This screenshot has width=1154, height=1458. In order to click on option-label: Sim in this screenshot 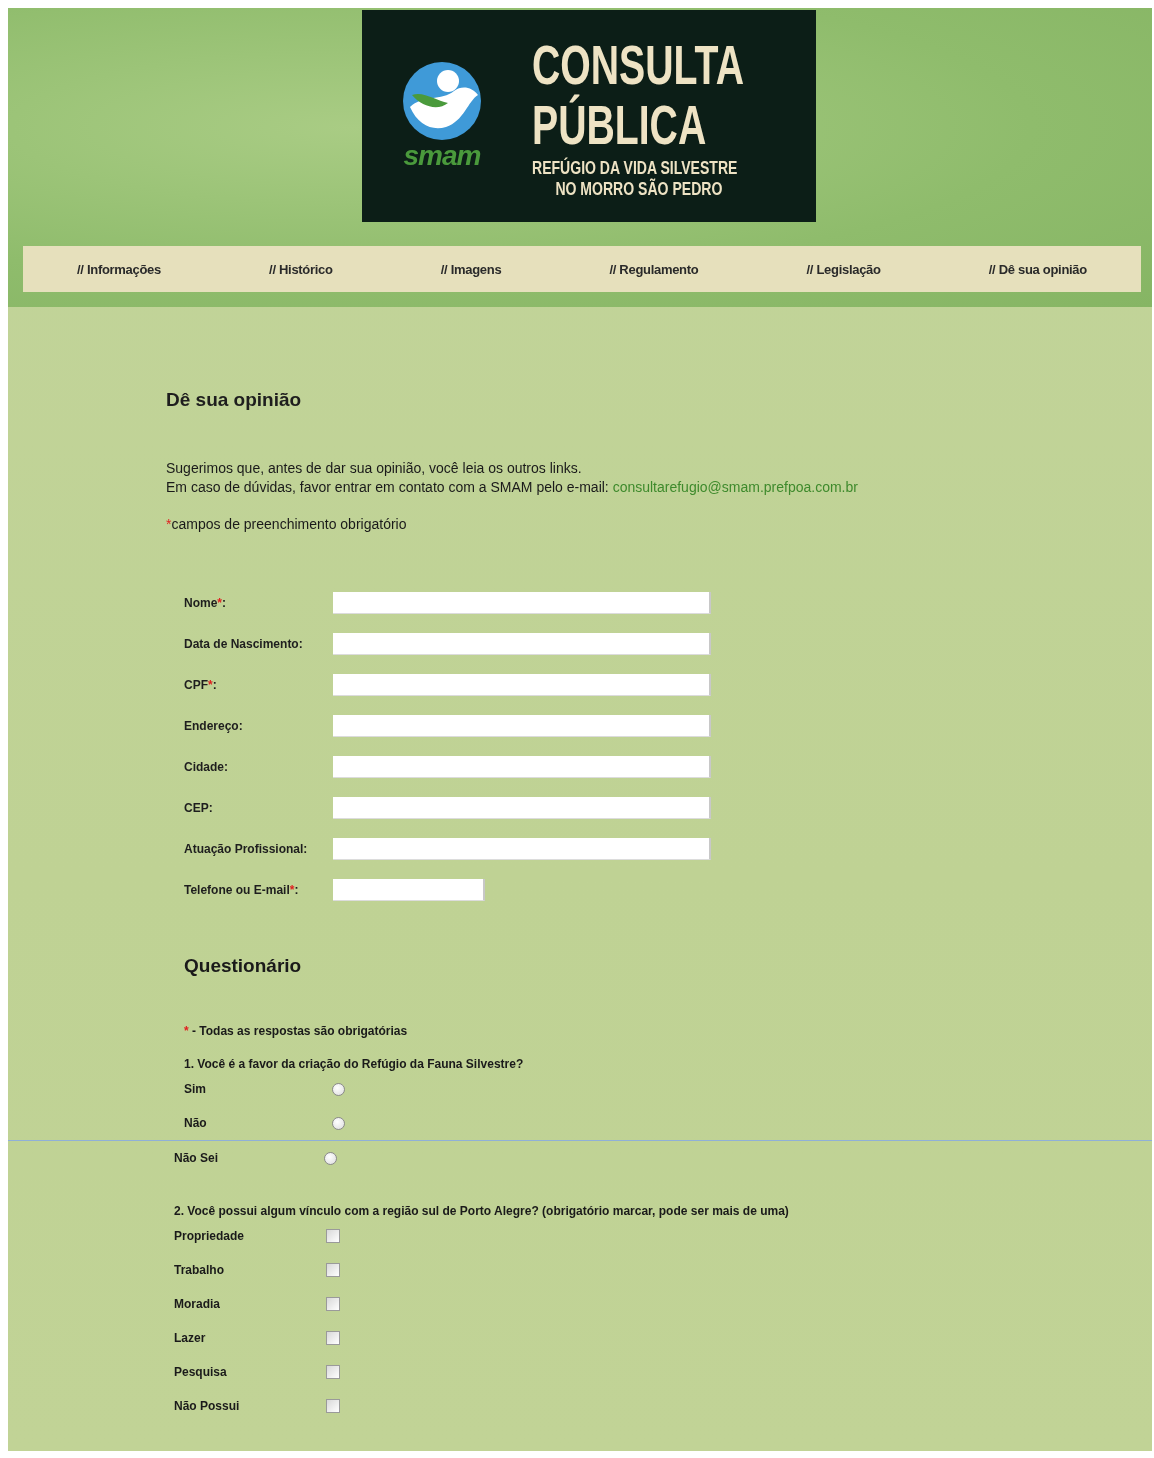, I will do `click(195, 1089)`.